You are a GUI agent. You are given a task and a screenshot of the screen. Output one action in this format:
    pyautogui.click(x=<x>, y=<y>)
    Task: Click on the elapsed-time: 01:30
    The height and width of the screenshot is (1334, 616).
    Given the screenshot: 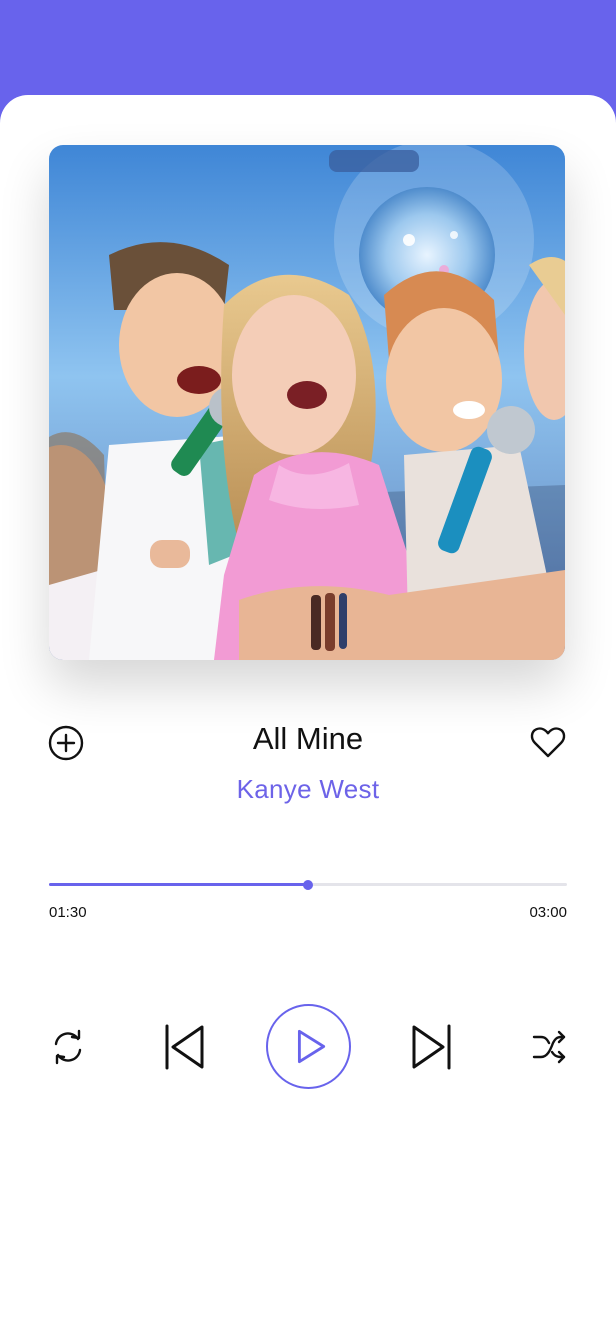 What is the action you would take?
    pyautogui.click(x=68, y=912)
    